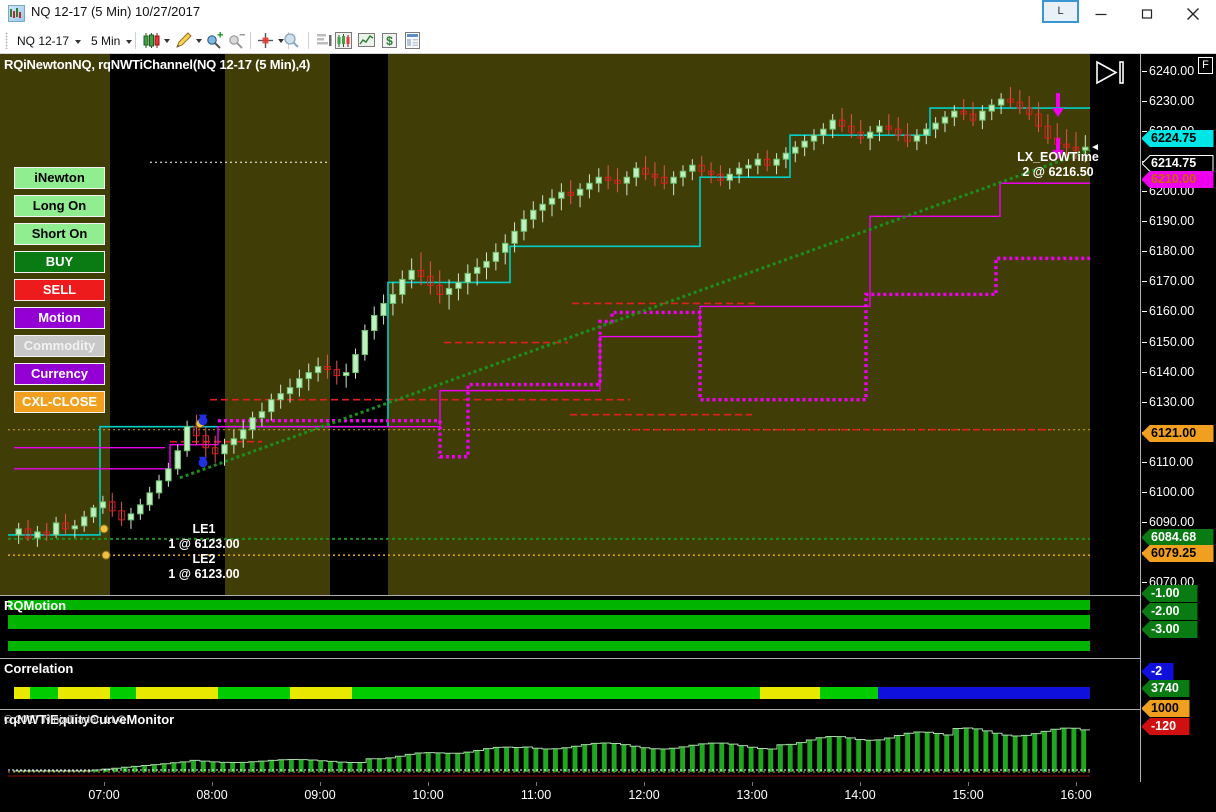 The image size is (1216, 812). I want to click on instrument-selector: NQ 12-17, so click(49, 40).